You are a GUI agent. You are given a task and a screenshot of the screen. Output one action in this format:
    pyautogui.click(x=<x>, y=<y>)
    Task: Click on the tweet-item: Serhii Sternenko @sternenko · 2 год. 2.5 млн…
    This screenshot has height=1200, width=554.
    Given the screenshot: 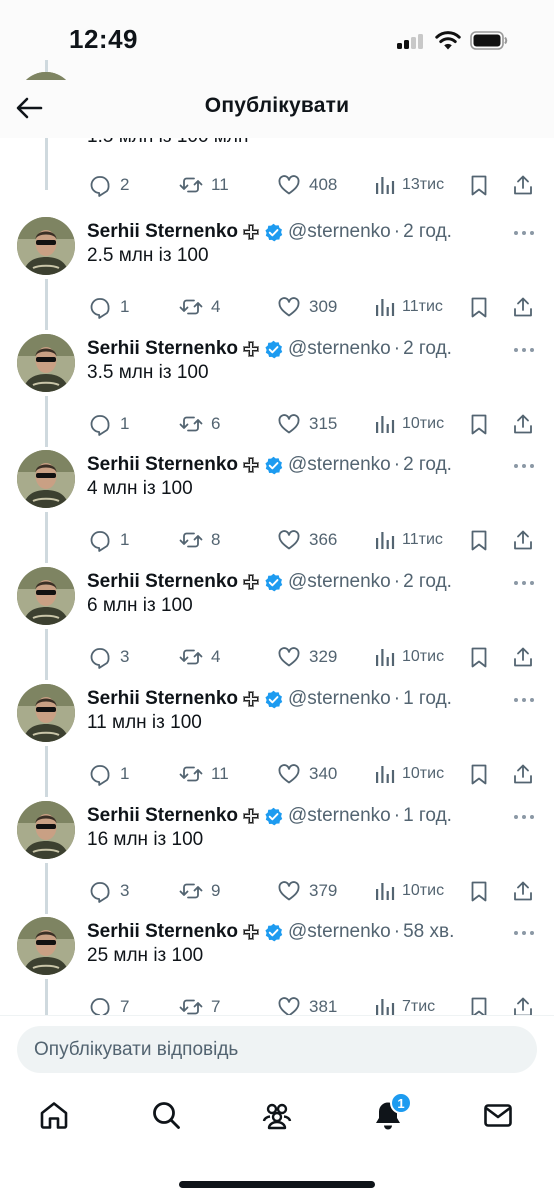 What is the action you would take?
    pyautogui.click(x=277, y=275)
    